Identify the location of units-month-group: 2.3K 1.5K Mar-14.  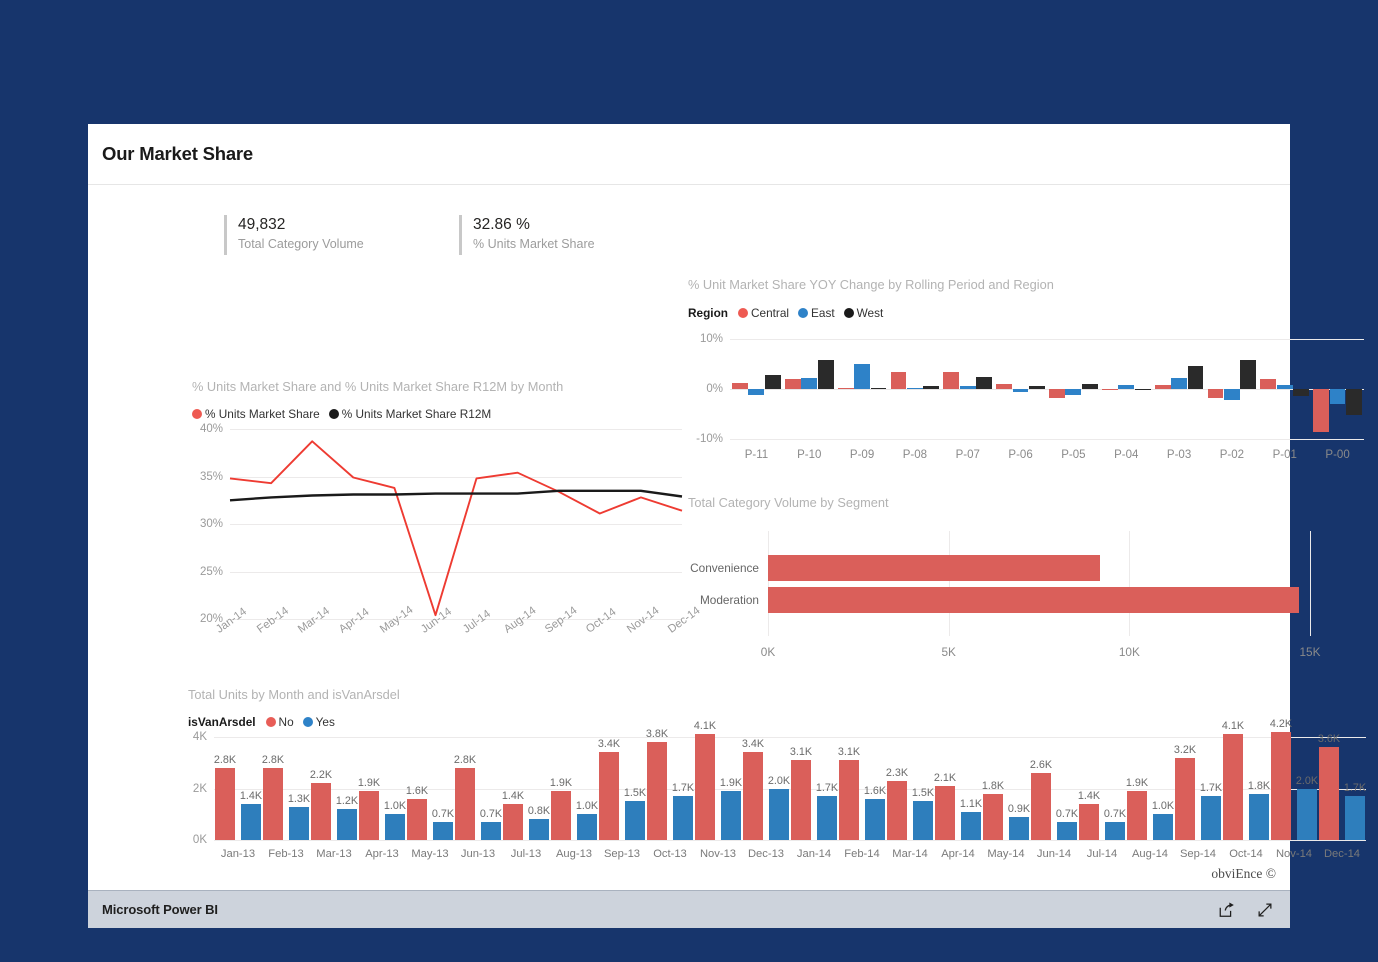
(910, 798).